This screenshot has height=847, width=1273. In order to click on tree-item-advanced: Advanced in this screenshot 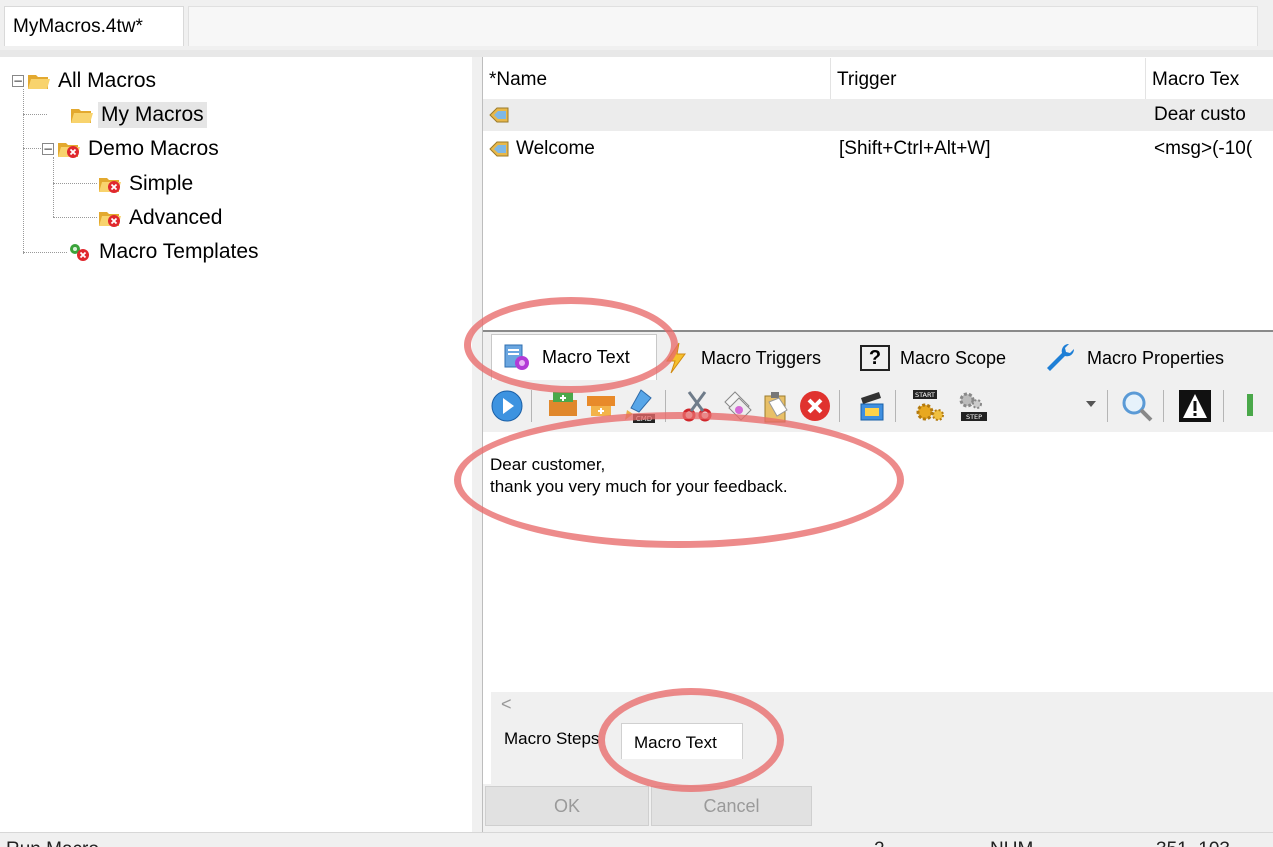, I will do `click(161, 218)`.